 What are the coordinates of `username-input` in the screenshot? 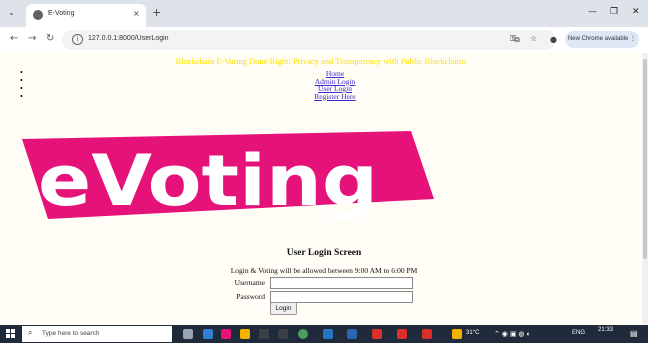 It's located at (341, 283).